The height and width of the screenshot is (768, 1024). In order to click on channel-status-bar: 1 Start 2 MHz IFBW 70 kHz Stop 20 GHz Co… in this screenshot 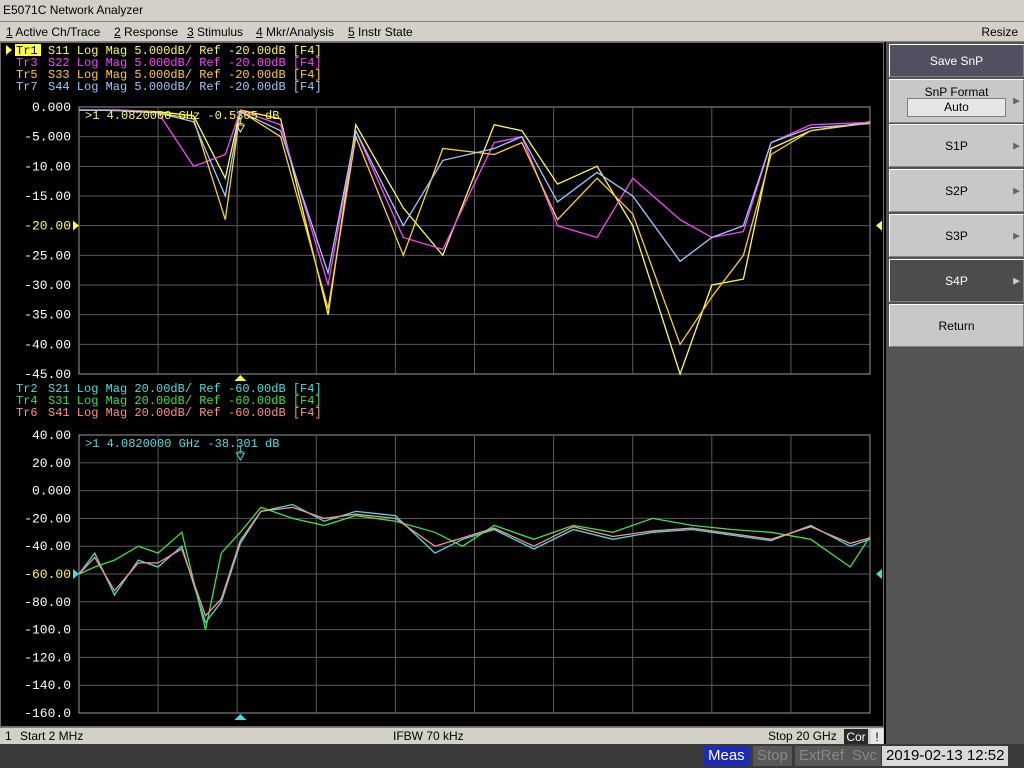, I will do `click(442, 736)`.